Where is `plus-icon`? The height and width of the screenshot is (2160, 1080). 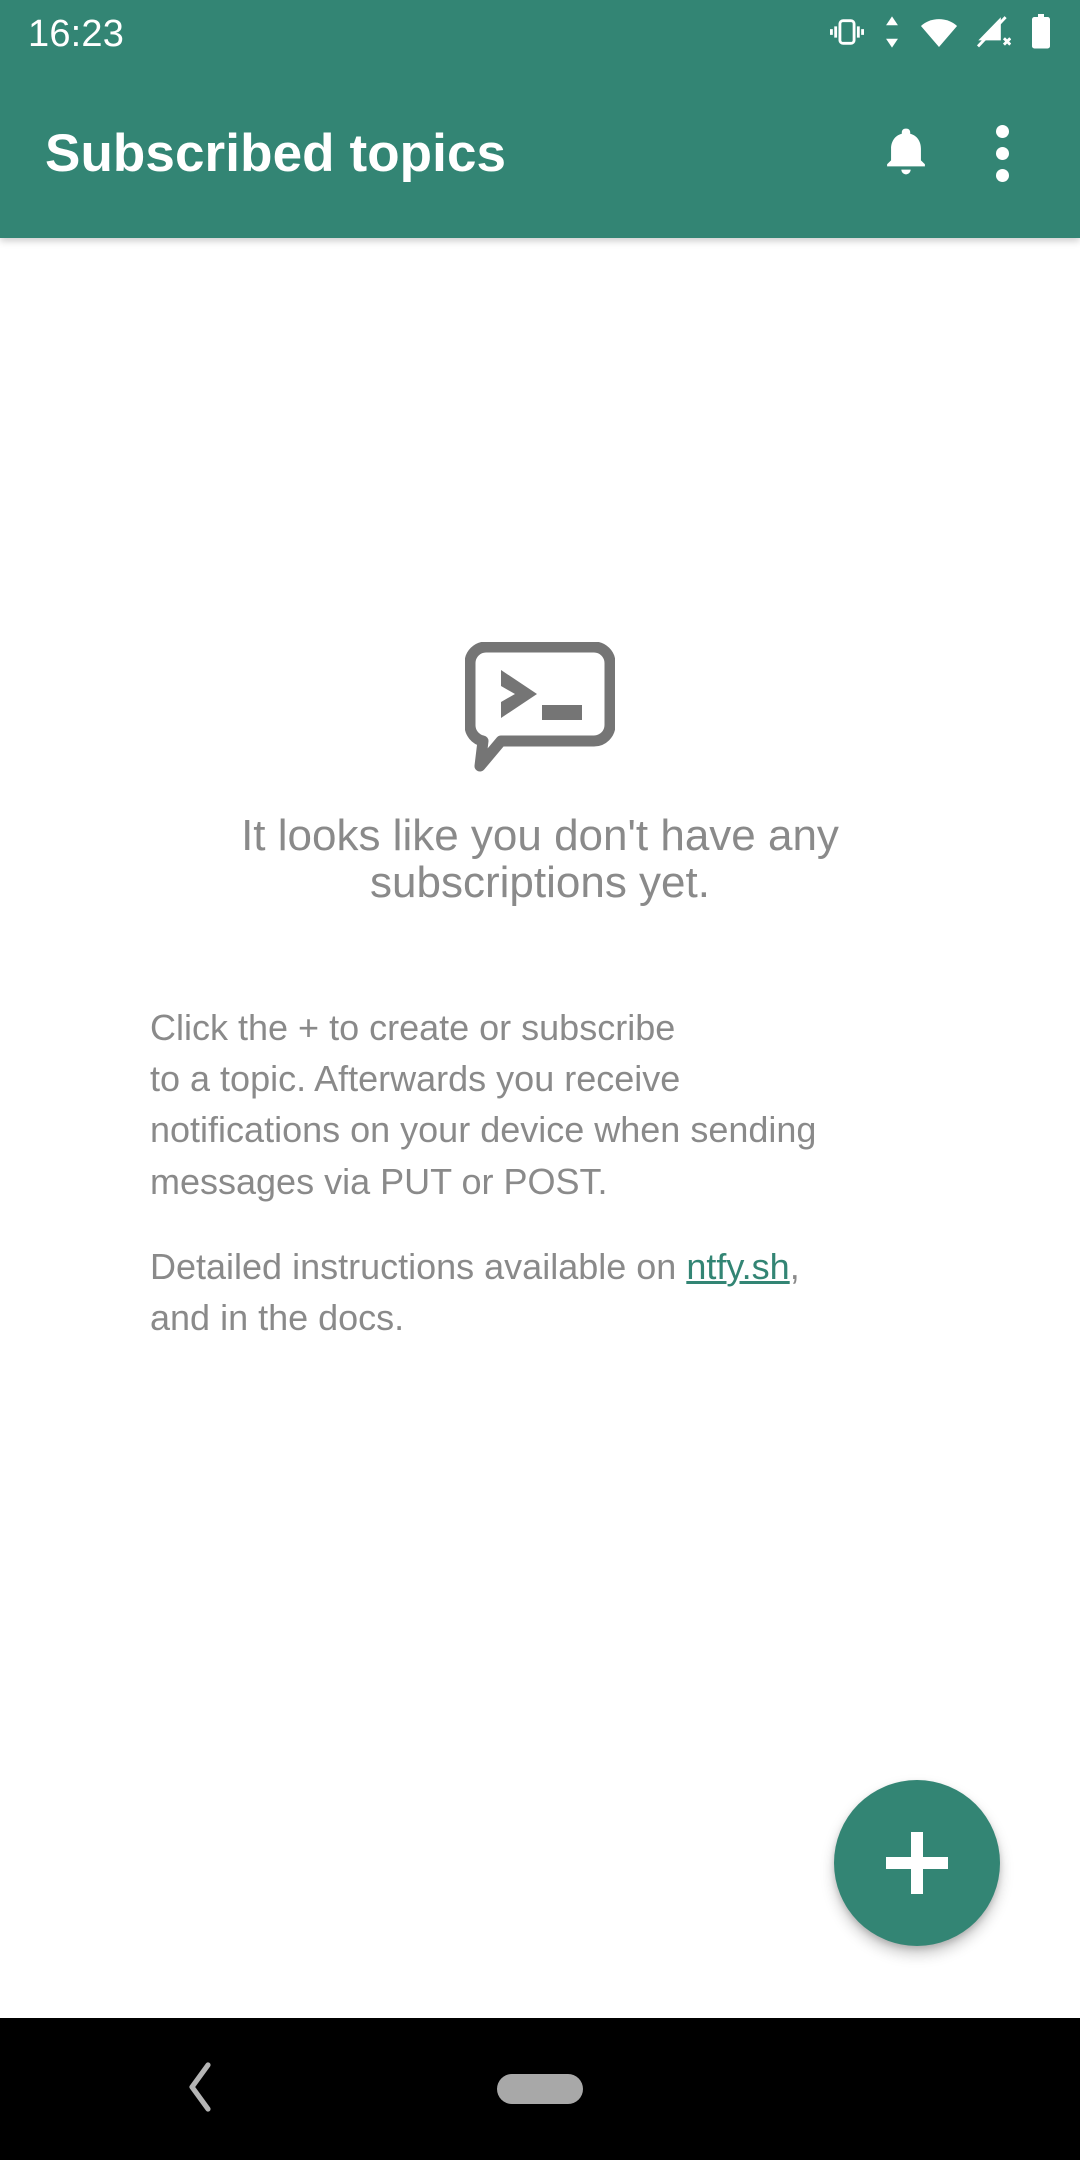 plus-icon is located at coordinates (917, 1863).